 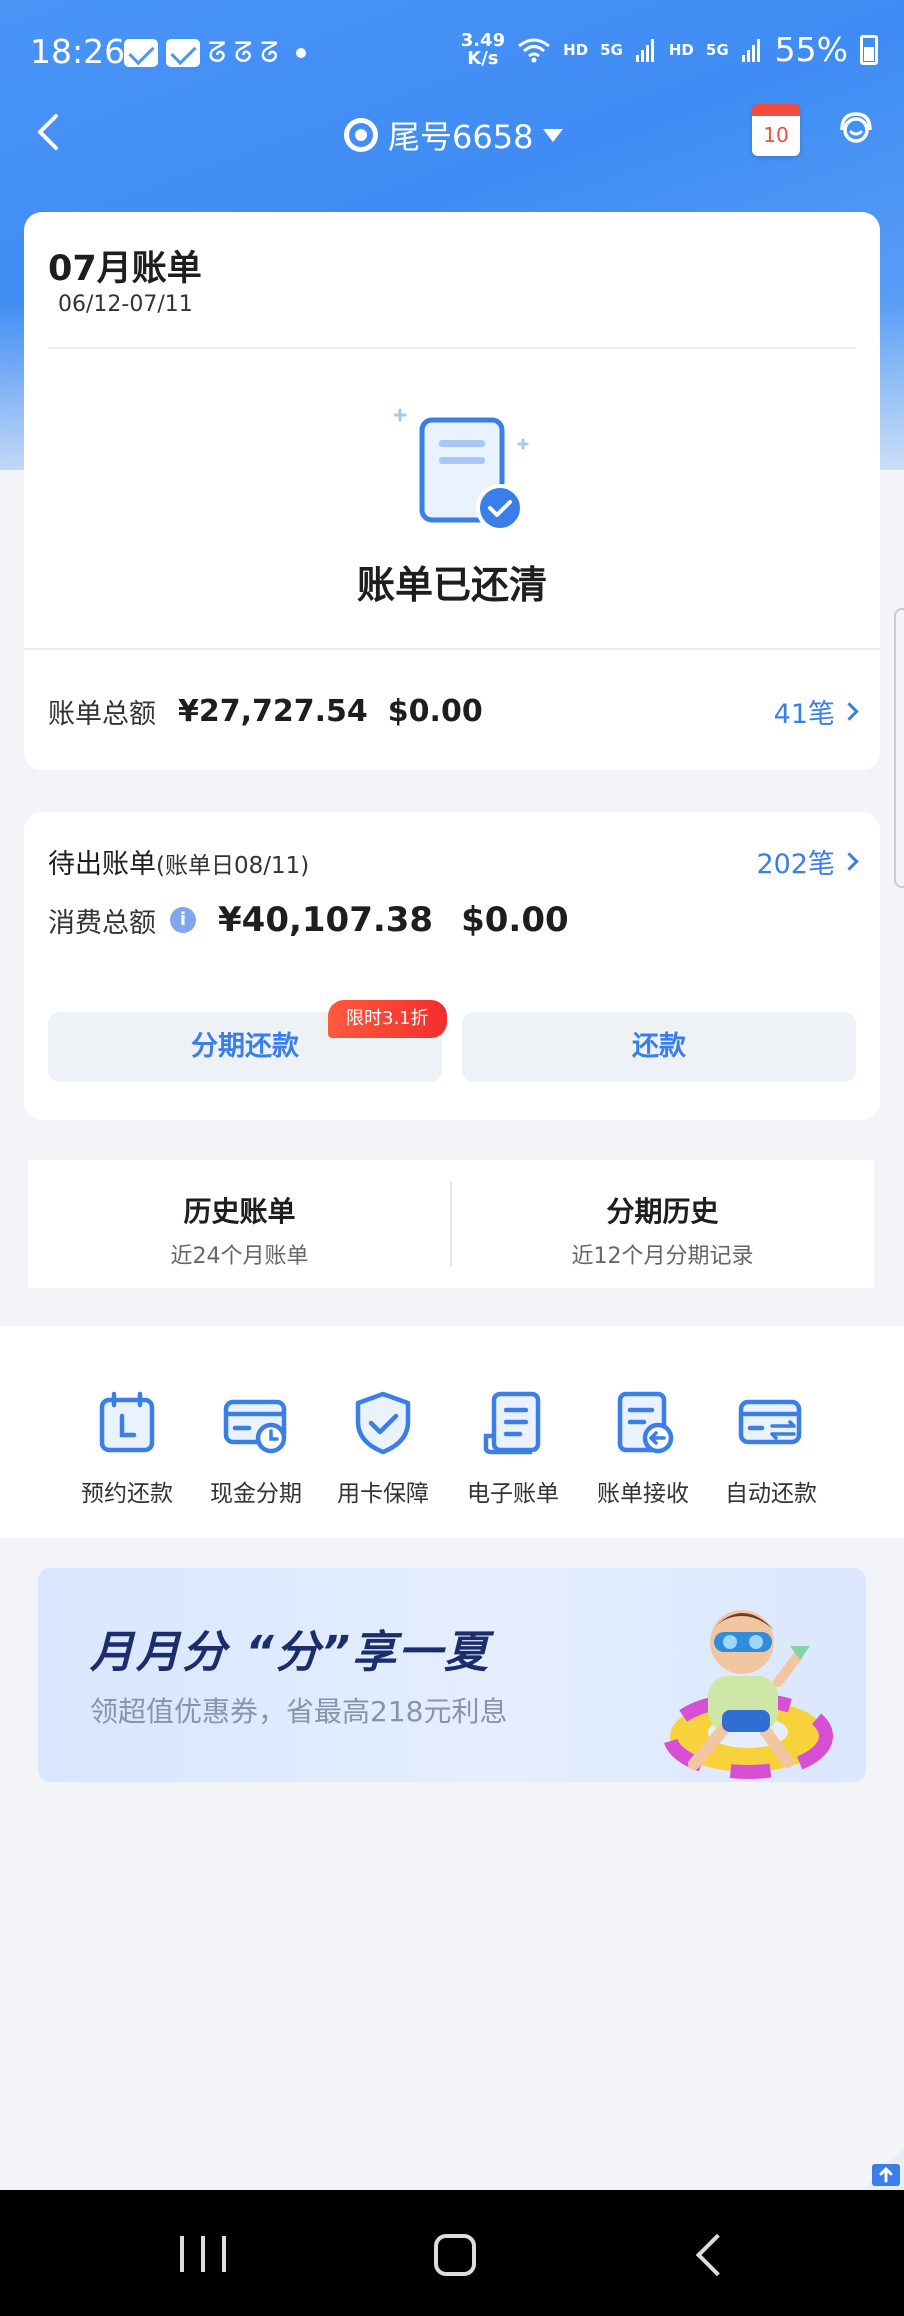 I want to click on bill-history-entry: 历史账单 近24个月账单, so click(x=239, y=1230).